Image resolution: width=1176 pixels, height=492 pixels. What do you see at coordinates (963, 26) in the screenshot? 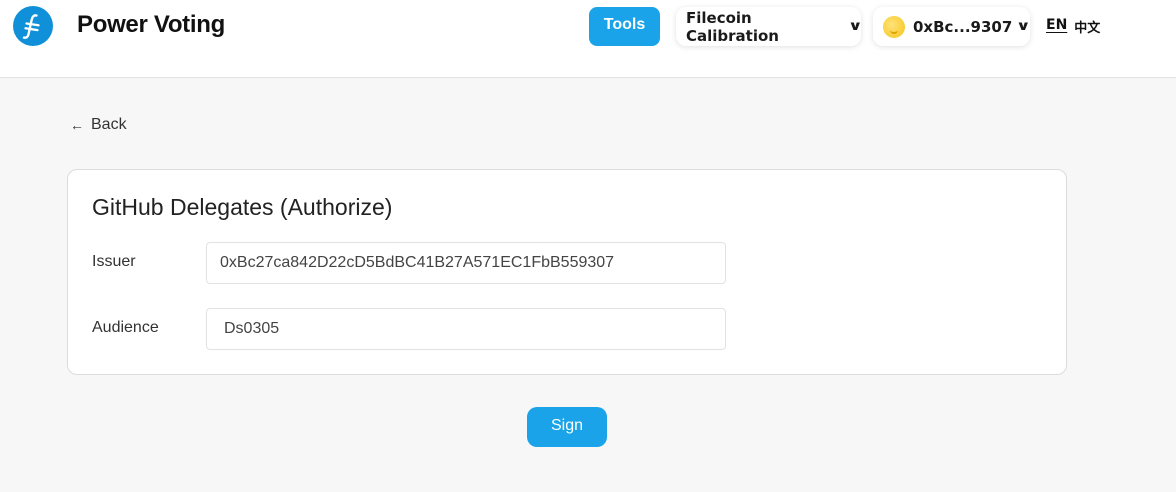
I see `wallet-address: 0xBc...9307` at bounding box center [963, 26].